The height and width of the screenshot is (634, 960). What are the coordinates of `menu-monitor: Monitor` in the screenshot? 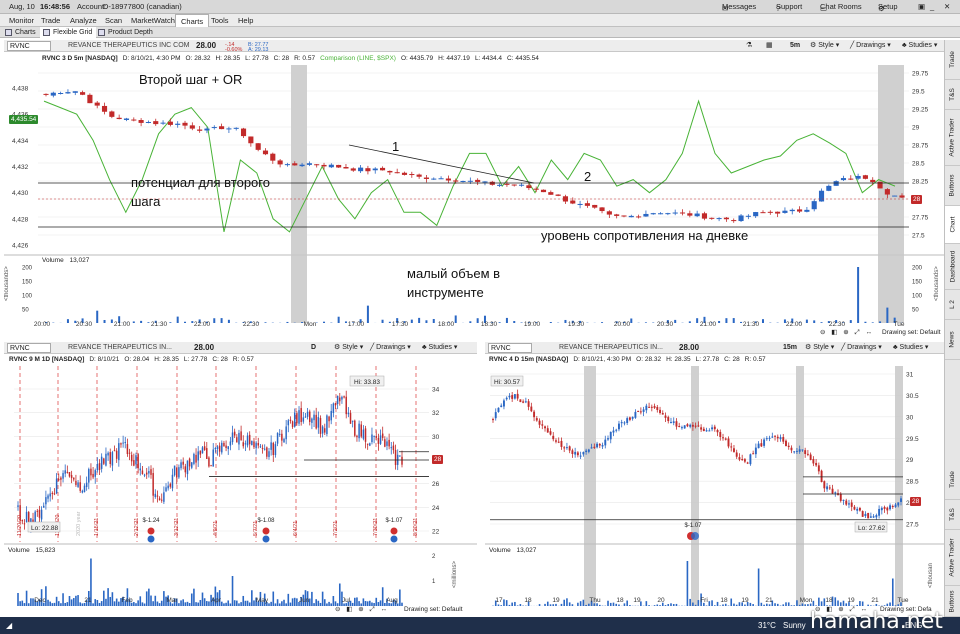 It's located at (21, 20).